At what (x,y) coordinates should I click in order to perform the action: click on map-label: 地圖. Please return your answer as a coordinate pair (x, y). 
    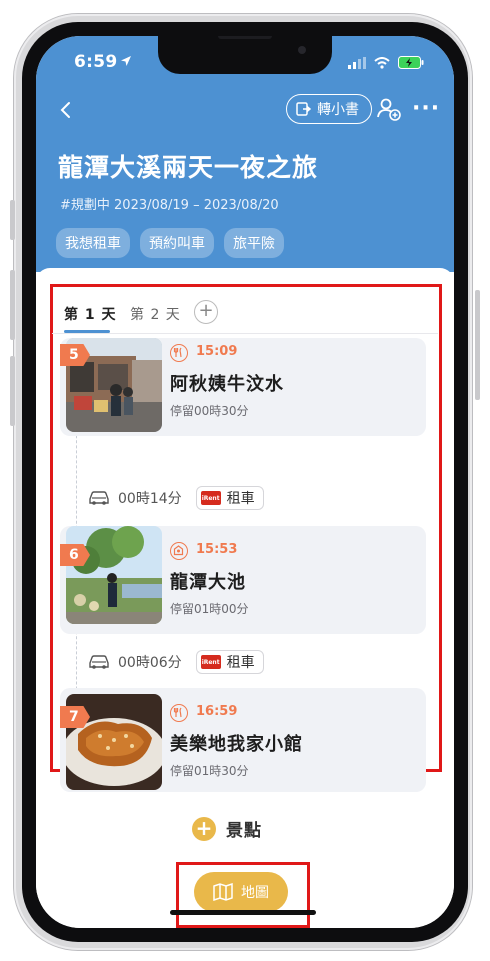
    Looking at the image, I should click on (255, 893).